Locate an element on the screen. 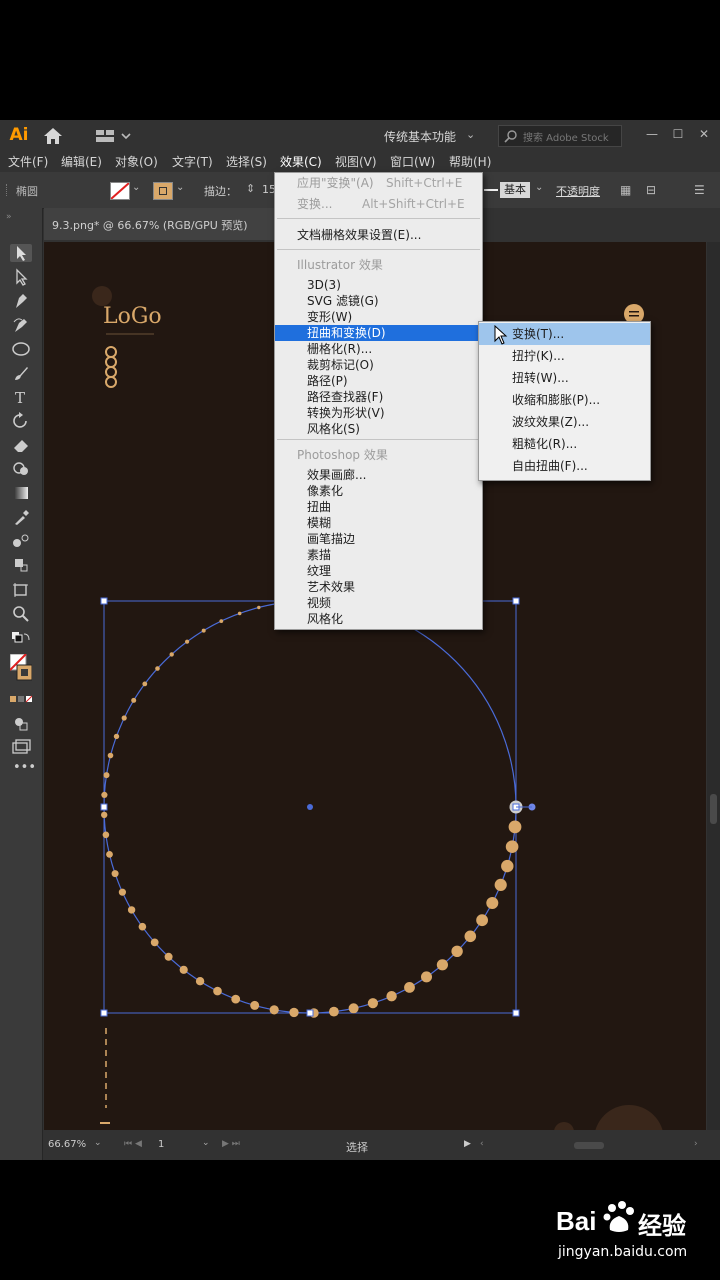 The image size is (720, 1280). menu-help: 帮助(H) is located at coordinates (470, 161).